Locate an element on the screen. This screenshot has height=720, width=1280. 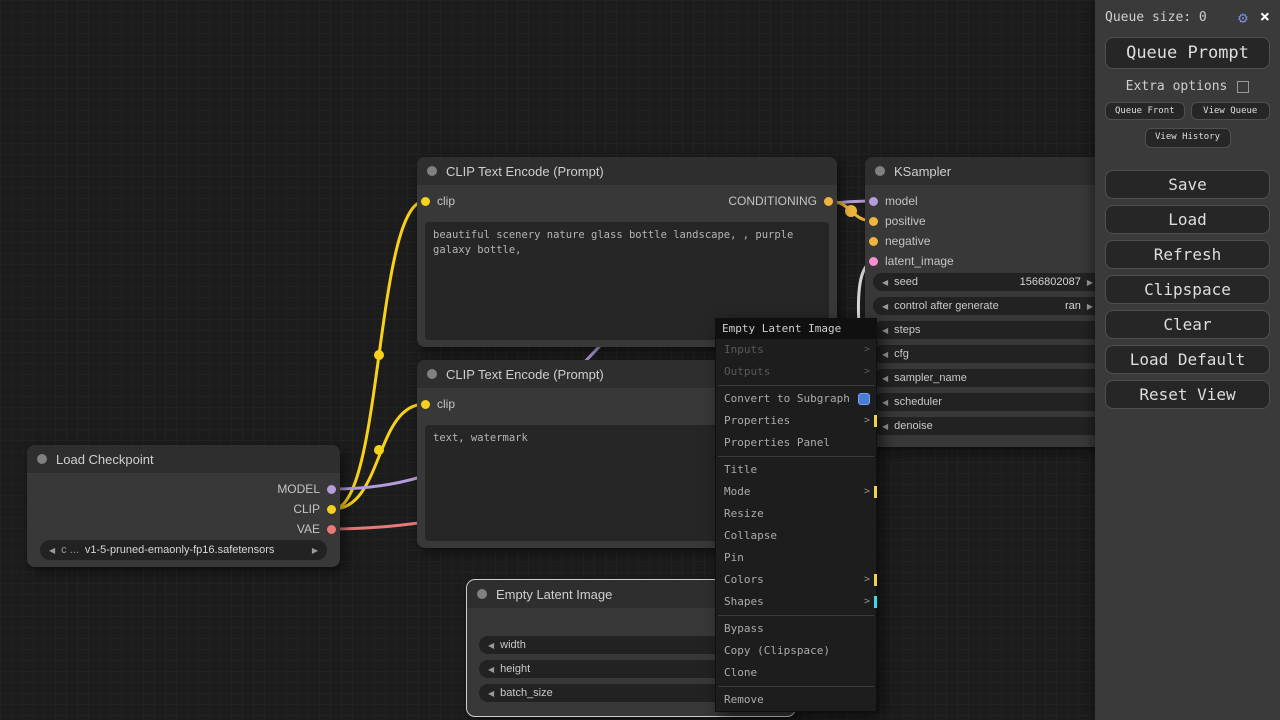
node-header: KSampler is located at coordinates (987, 171).